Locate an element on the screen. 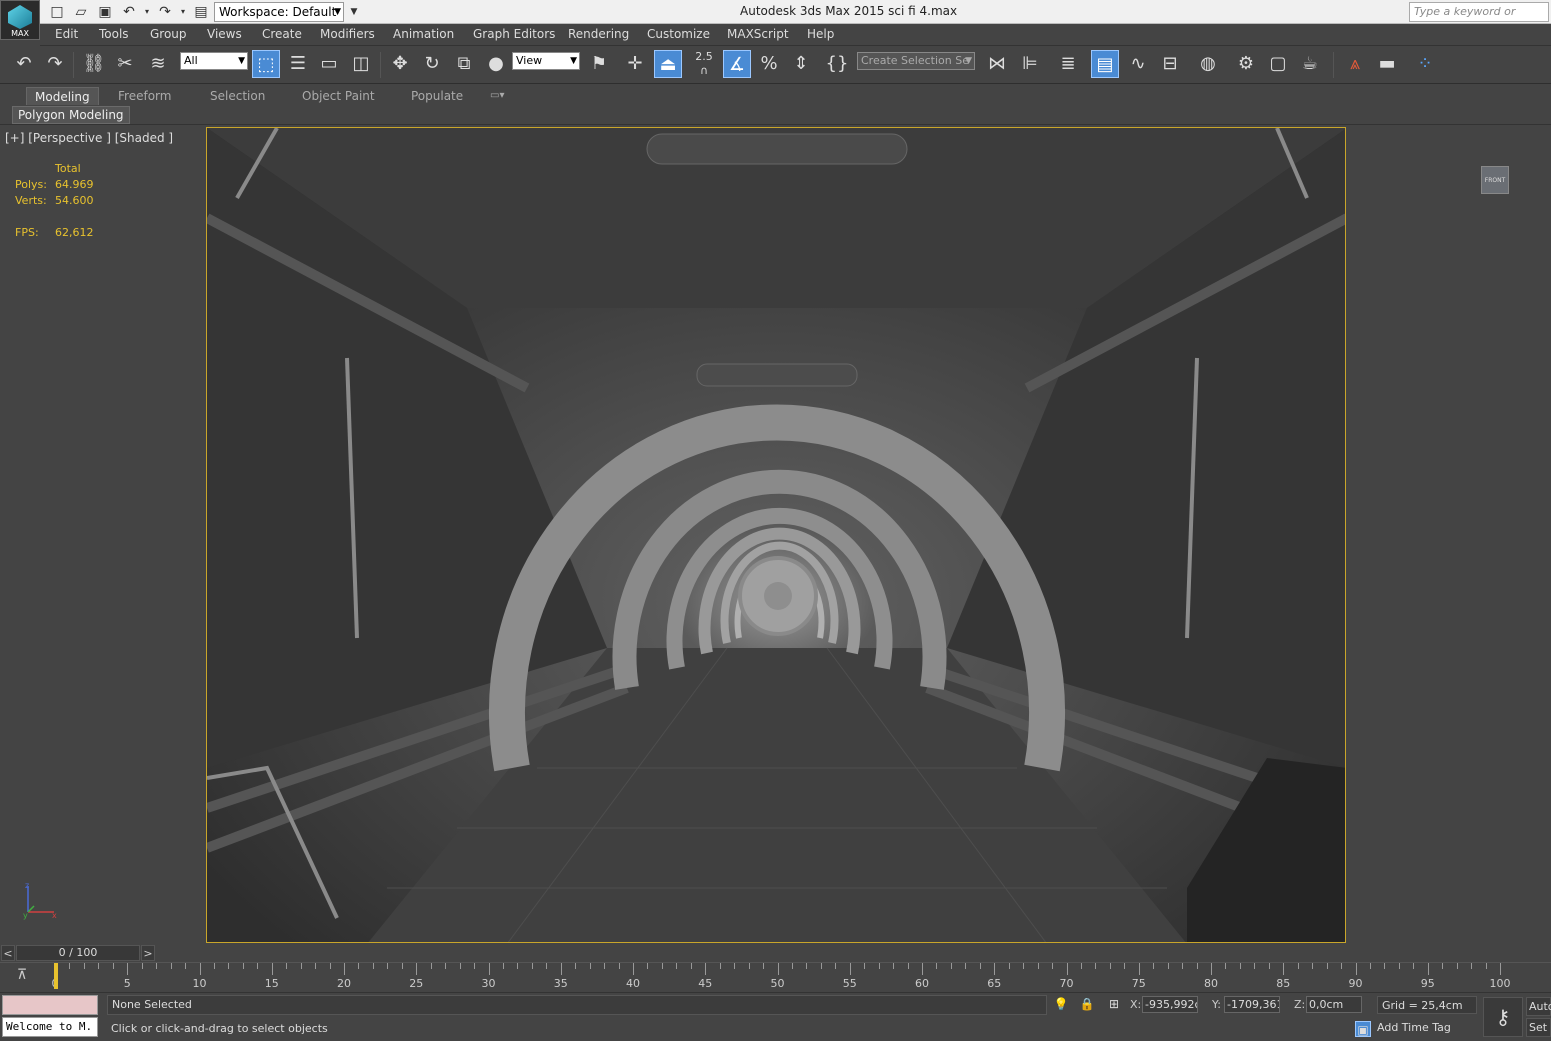 The width and height of the screenshot is (1551, 1041). new-file-icon: □ is located at coordinates (57, 12).